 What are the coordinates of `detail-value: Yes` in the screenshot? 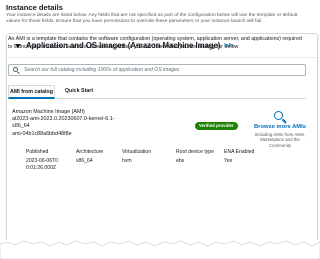 It's located at (228, 161).